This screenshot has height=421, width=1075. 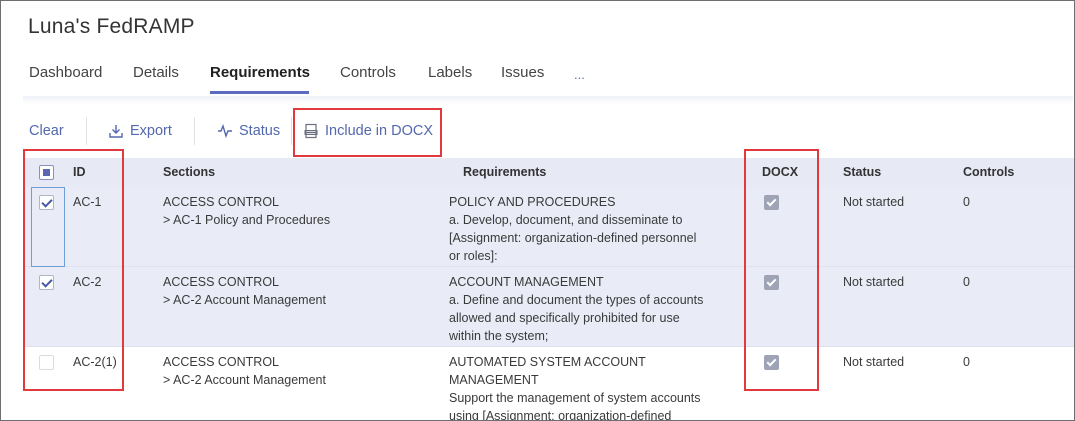 I want to click on tab-controls: Controls, so click(x=368, y=72).